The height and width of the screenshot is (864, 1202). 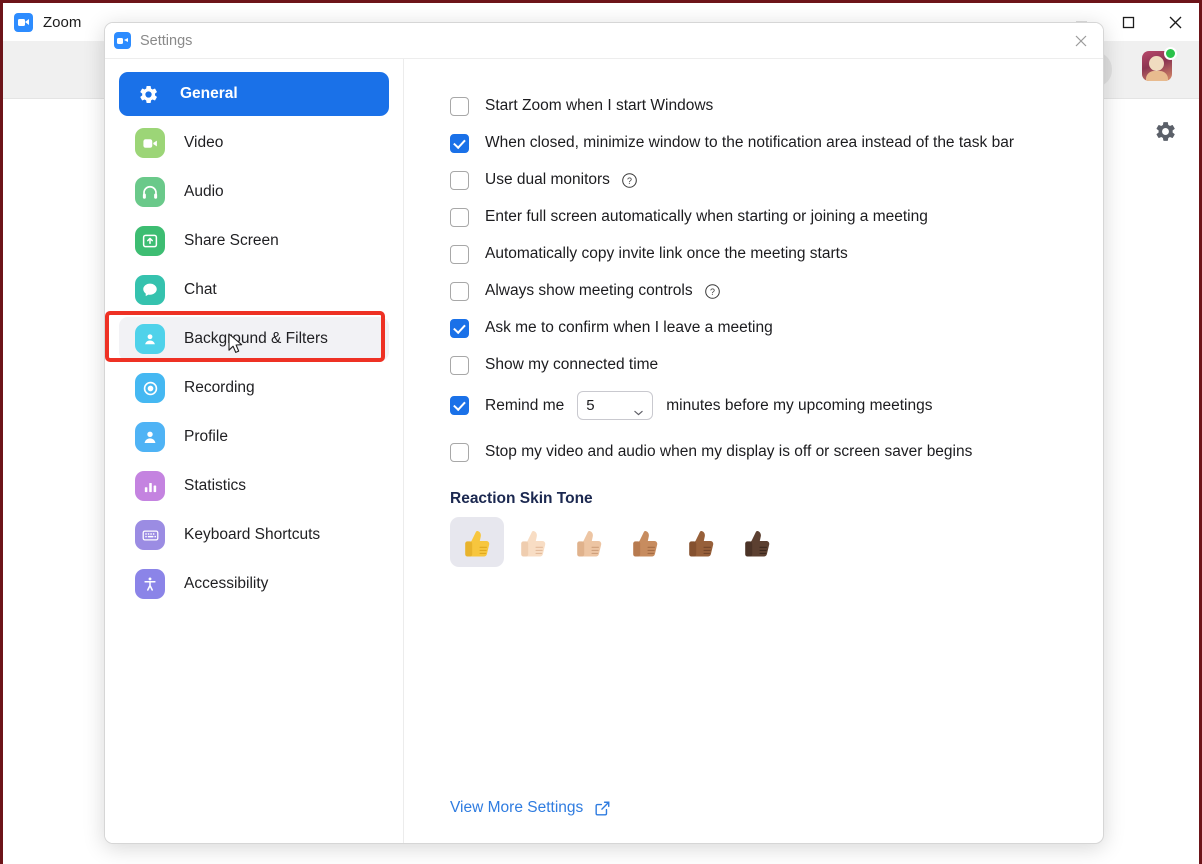 I want to click on reaction-skin-tone-heading: Reaction Skin Tone, so click(x=521, y=498).